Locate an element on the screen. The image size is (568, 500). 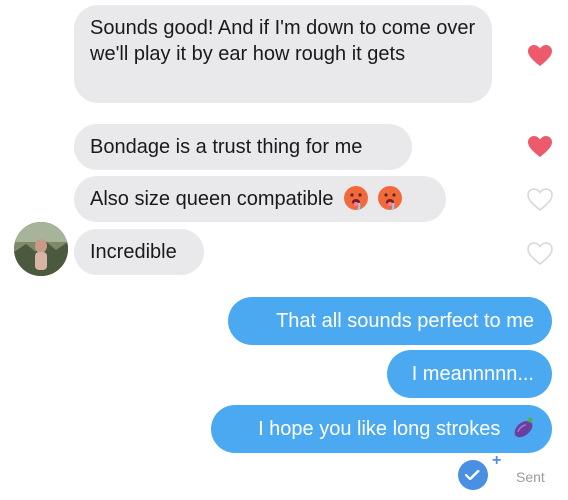
read-receipt-icon is located at coordinates (473, 475).